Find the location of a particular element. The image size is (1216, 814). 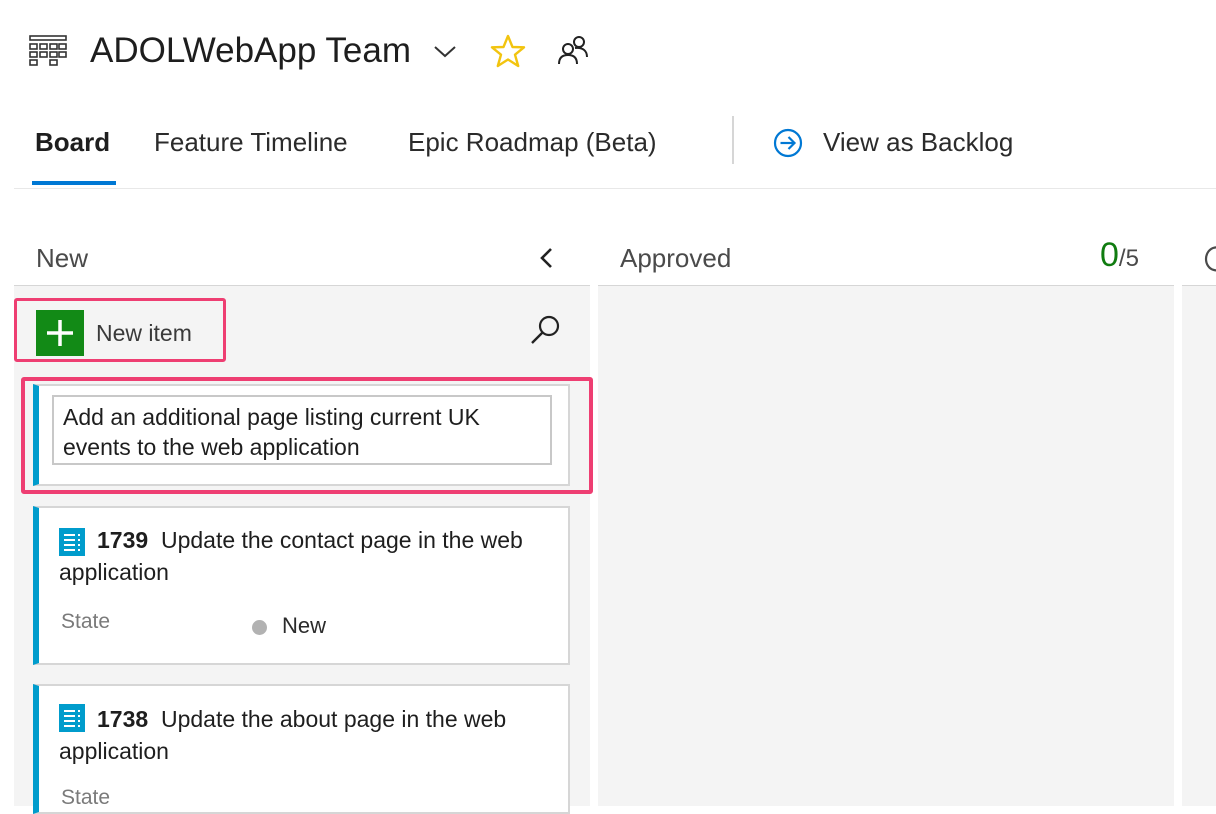

tab-feature-timeline: Feature Timeline is located at coordinates (251, 142).